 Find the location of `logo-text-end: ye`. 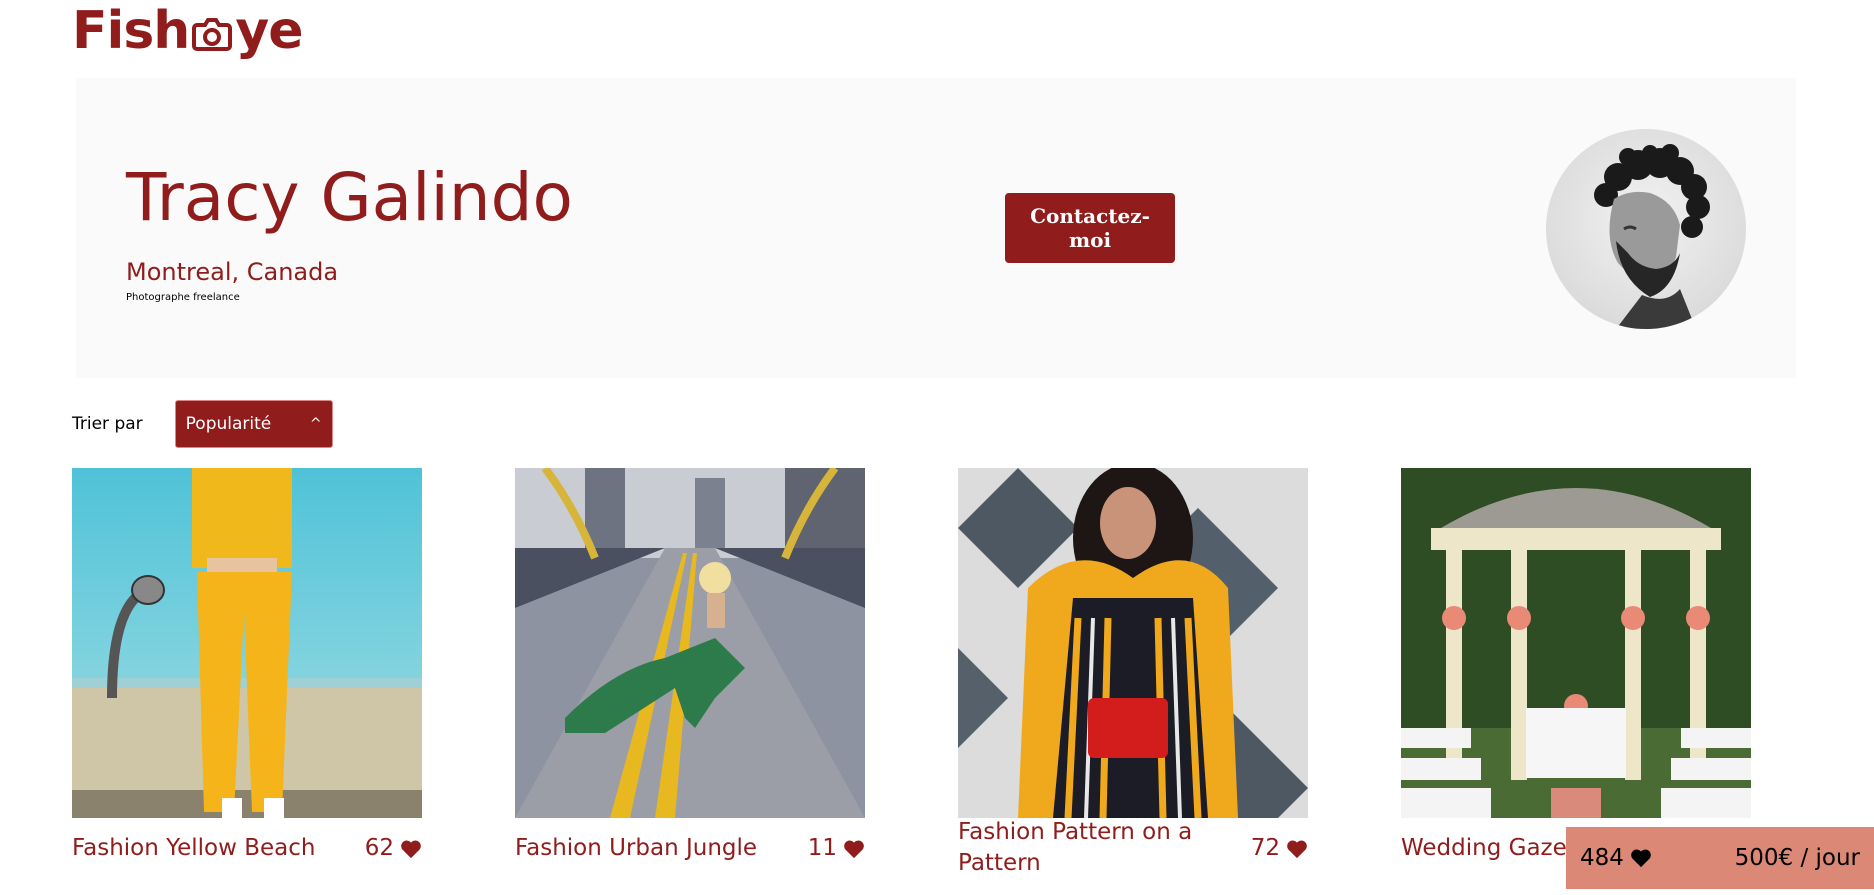

logo-text-end: ye is located at coordinates (269, 31).